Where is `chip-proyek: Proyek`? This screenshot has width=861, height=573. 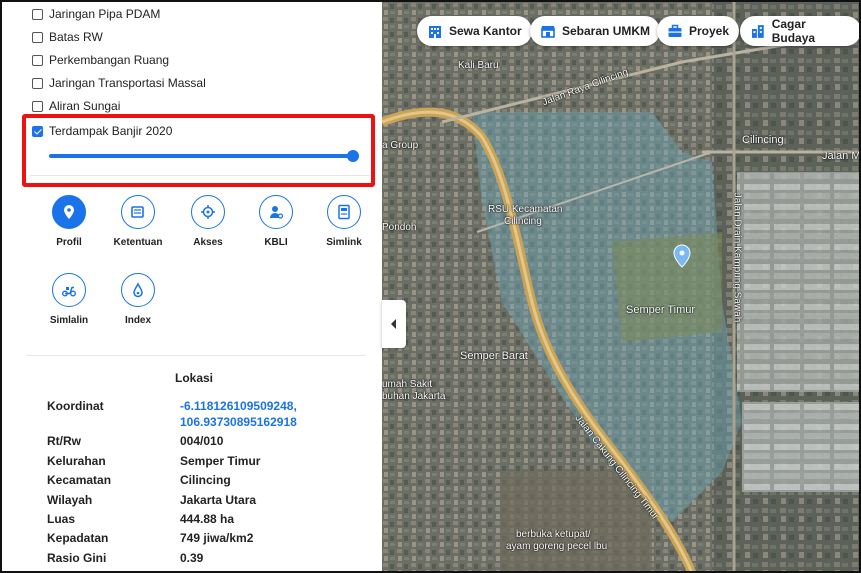
chip-proyek: Proyek is located at coordinates (698, 31).